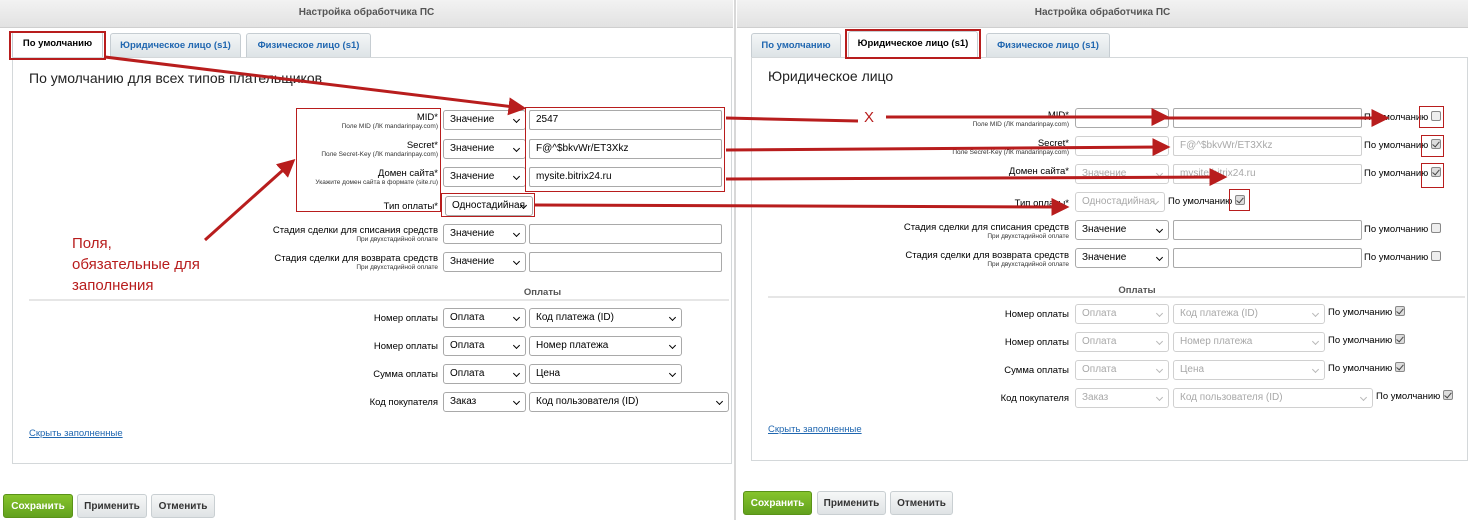 The height and width of the screenshot is (520, 1468). I want to click on arrow-note-to-fields, so click(249, 200).